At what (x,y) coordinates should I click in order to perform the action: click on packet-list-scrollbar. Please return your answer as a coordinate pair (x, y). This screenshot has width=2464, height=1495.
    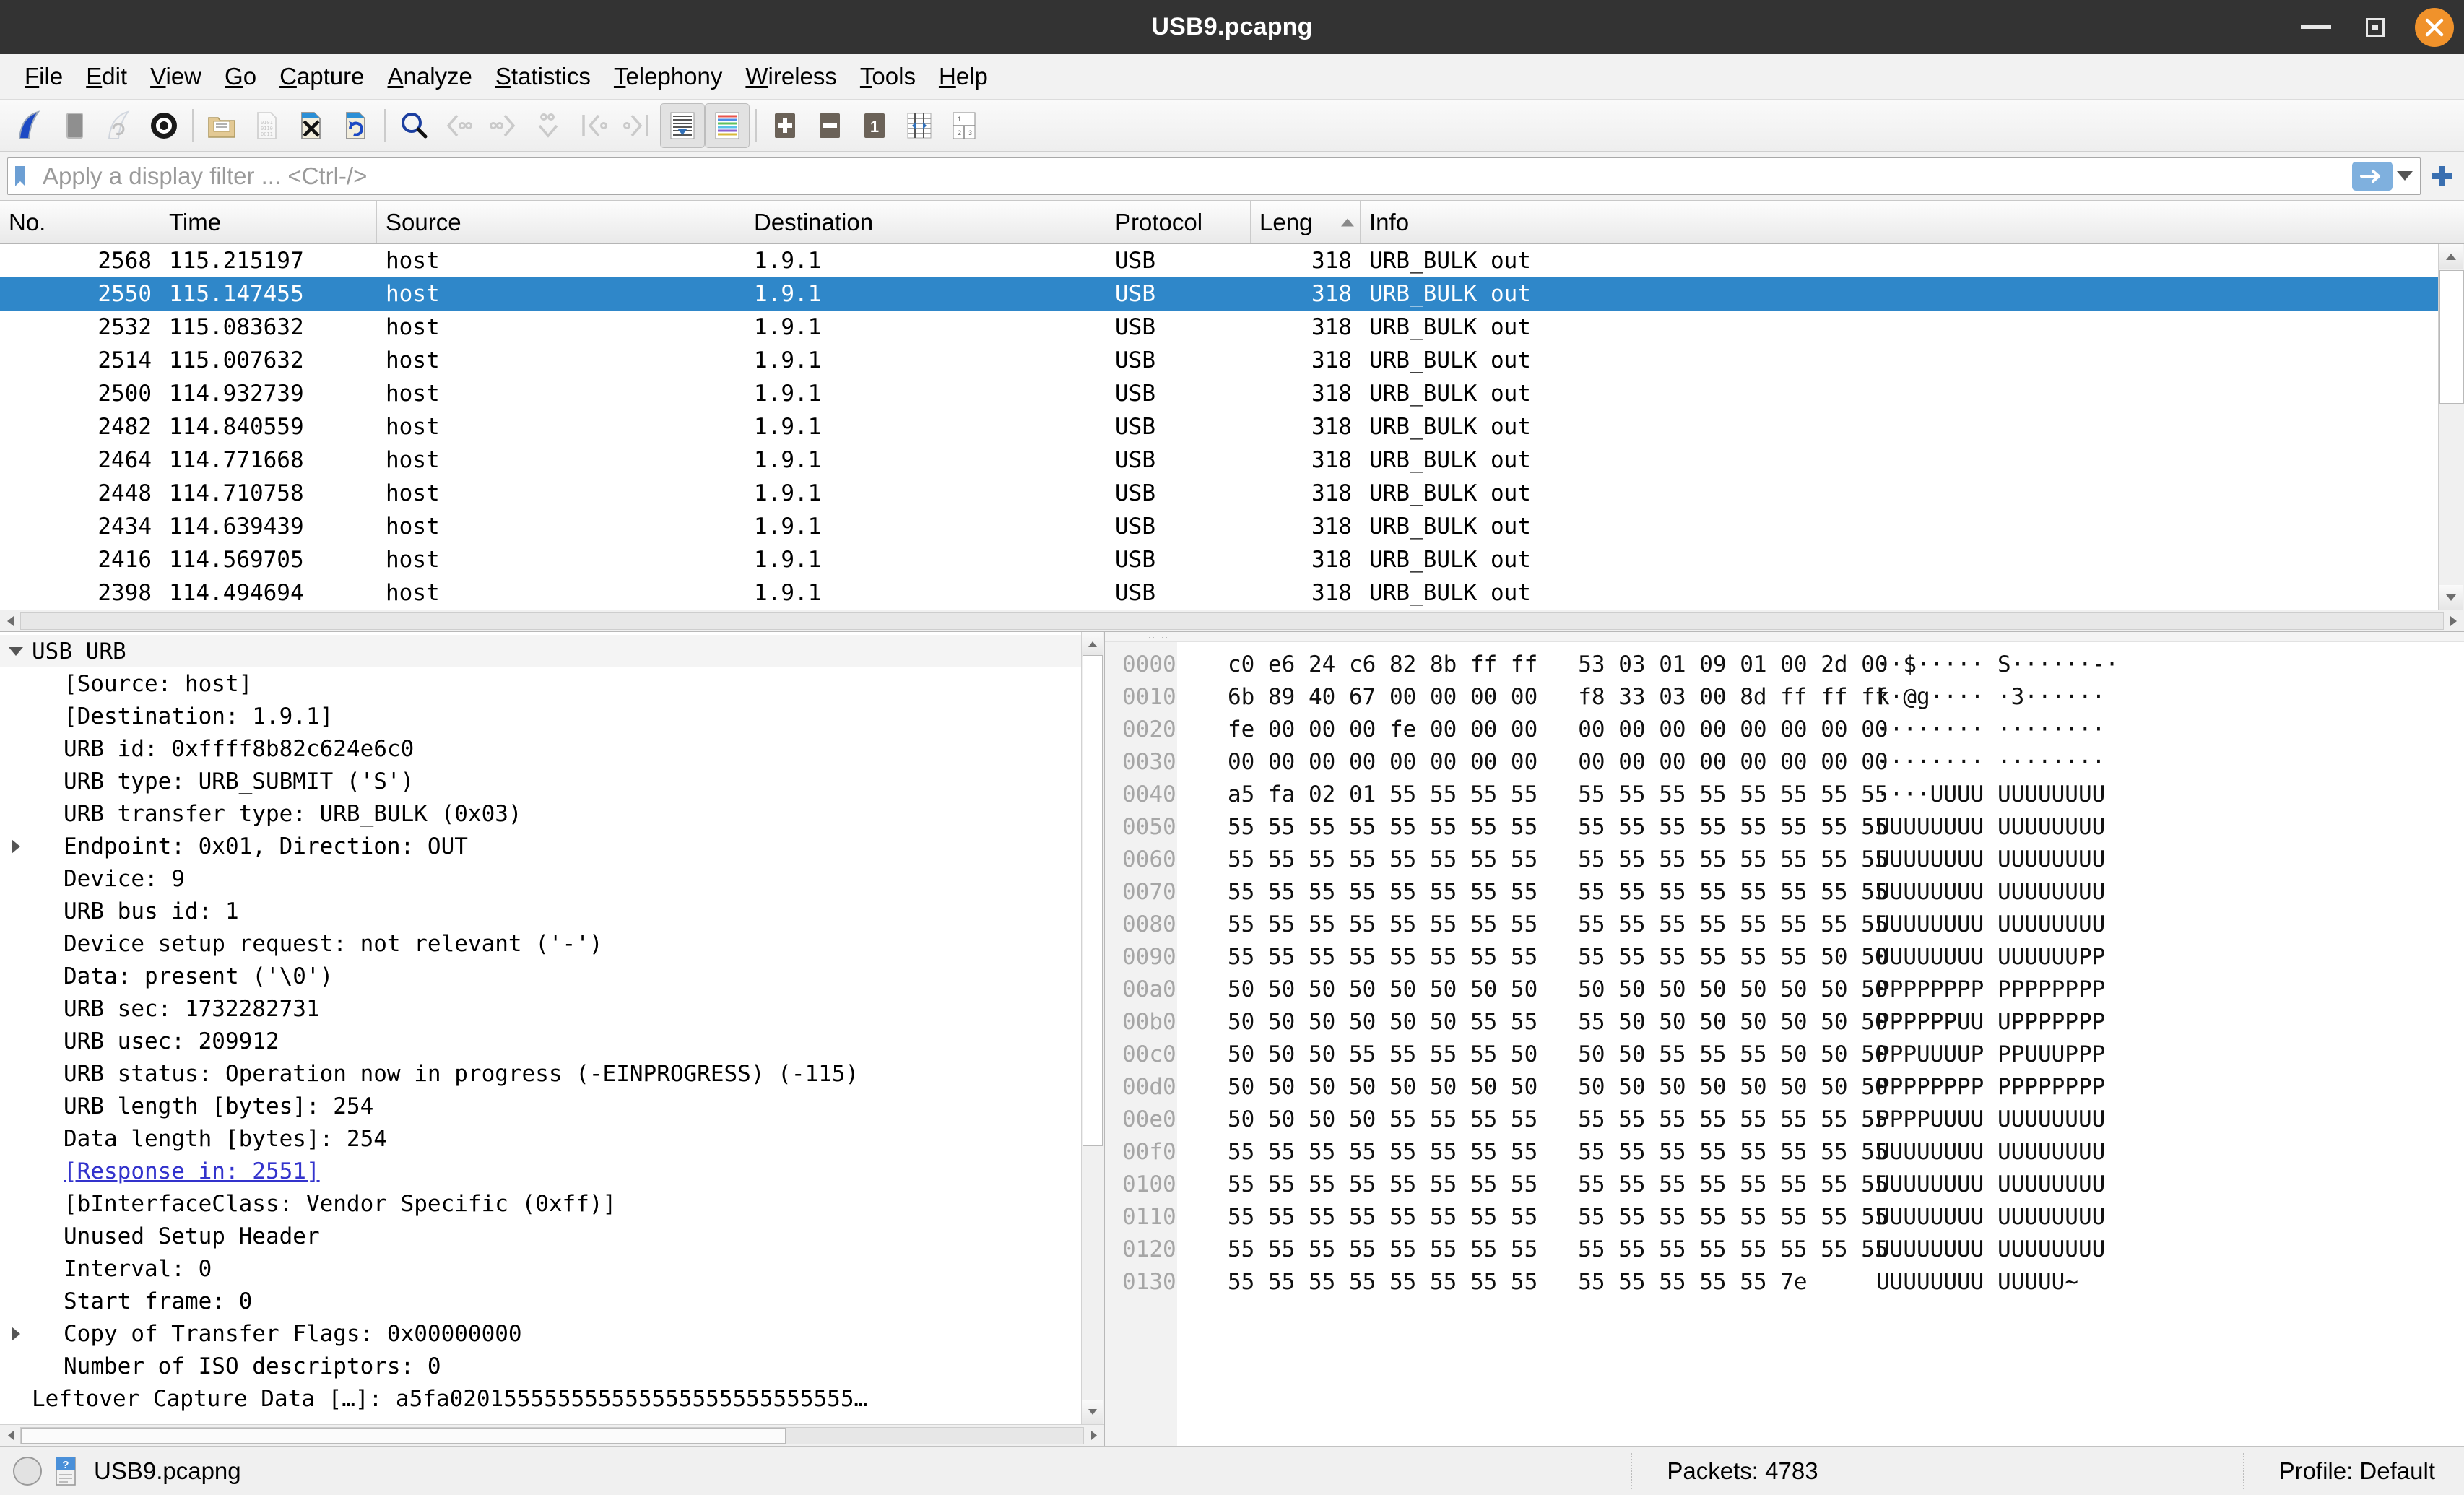
    Looking at the image, I should click on (2451, 427).